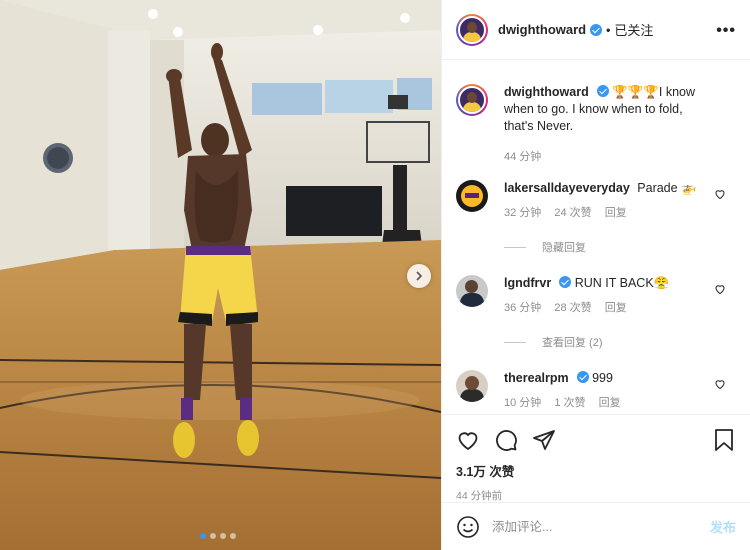  What do you see at coordinates (622, 283) in the screenshot?
I see `comment-text: RUN IT BACK😤` at bounding box center [622, 283].